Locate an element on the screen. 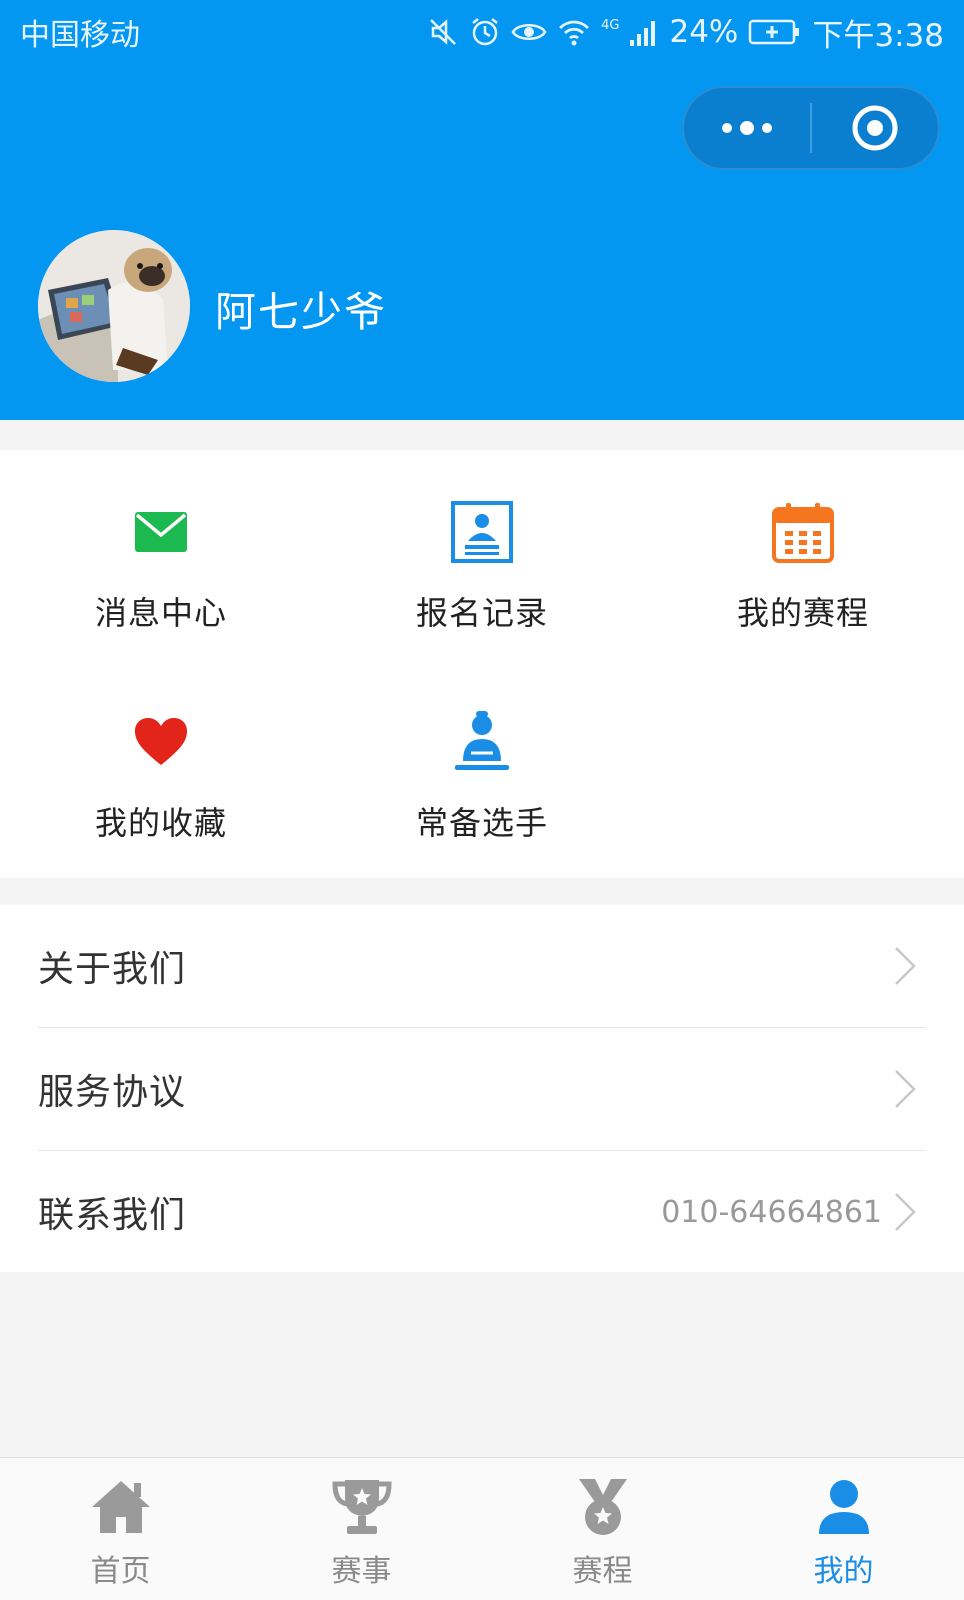  list-item-contact-us: 联系我们 010-64664861 is located at coordinates (482, 1212).